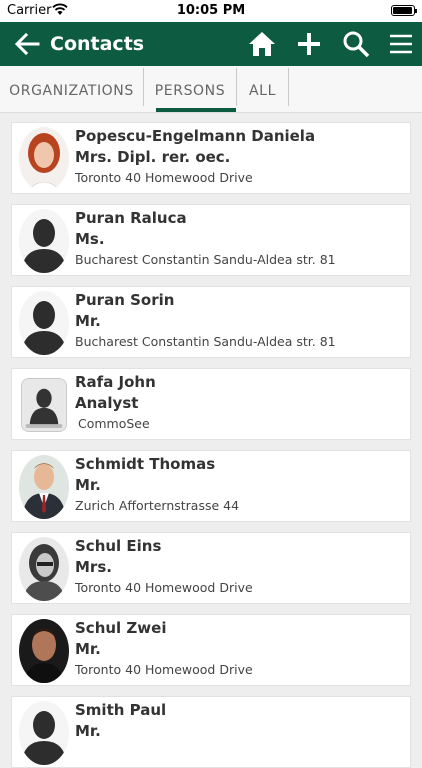 The width and height of the screenshot is (422, 768). What do you see at coordinates (356, 44) in the screenshot?
I see `search-icon` at bounding box center [356, 44].